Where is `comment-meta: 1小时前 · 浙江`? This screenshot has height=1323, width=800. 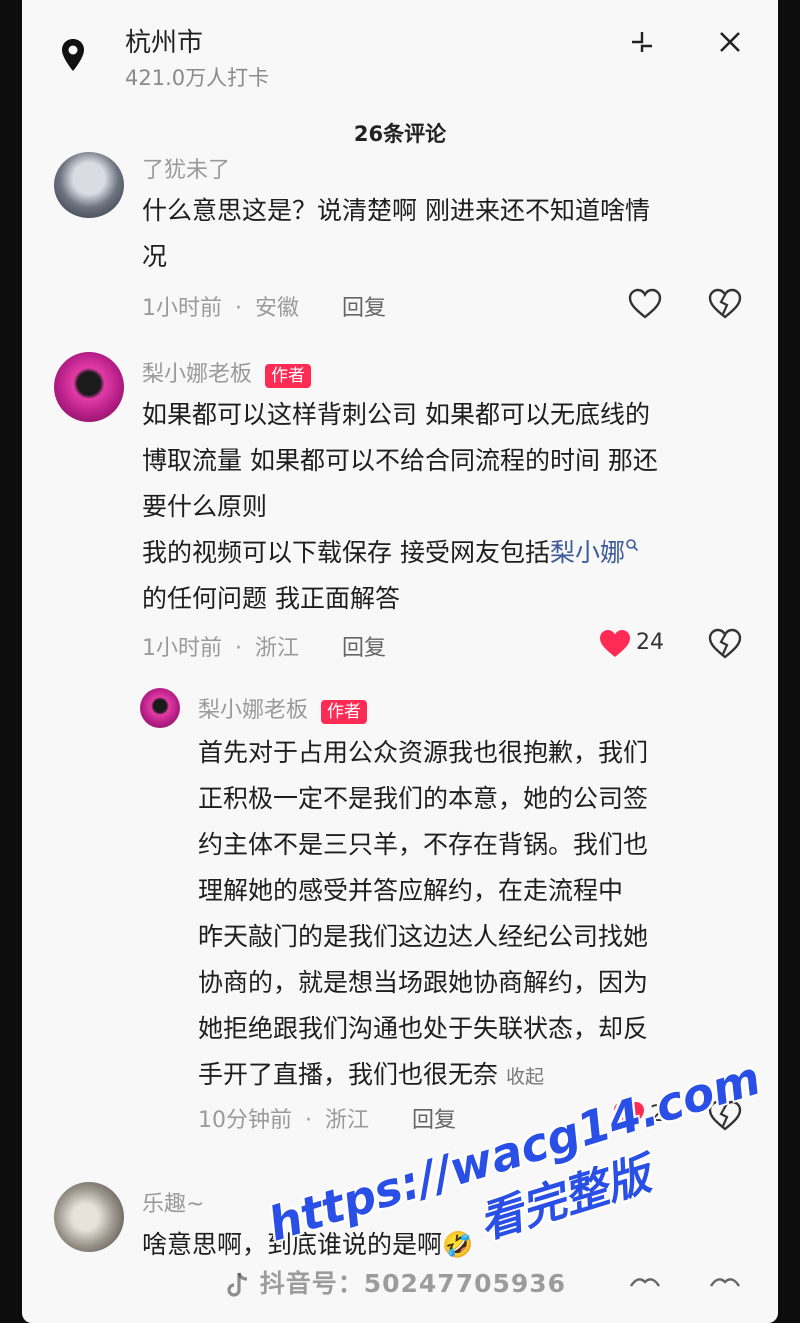
comment-meta: 1小时前 · 浙江 is located at coordinates (220, 646).